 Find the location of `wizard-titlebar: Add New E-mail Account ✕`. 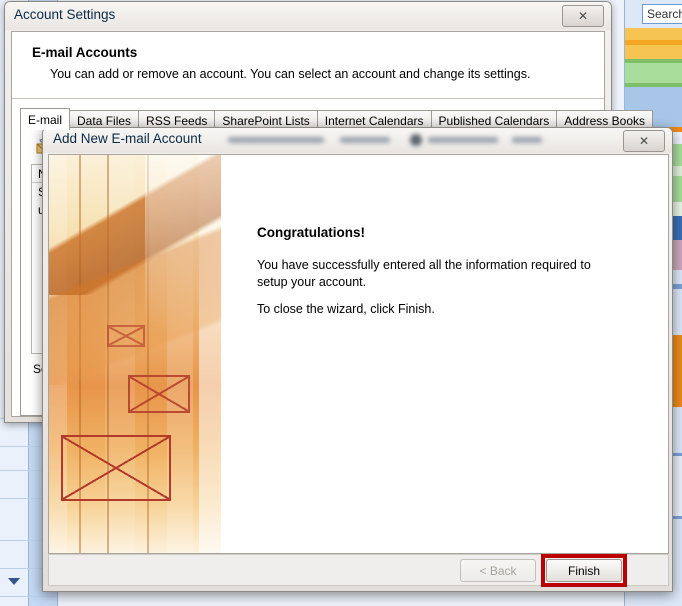

wizard-titlebar: Add New E-mail Account ✕ is located at coordinates (357, 140).